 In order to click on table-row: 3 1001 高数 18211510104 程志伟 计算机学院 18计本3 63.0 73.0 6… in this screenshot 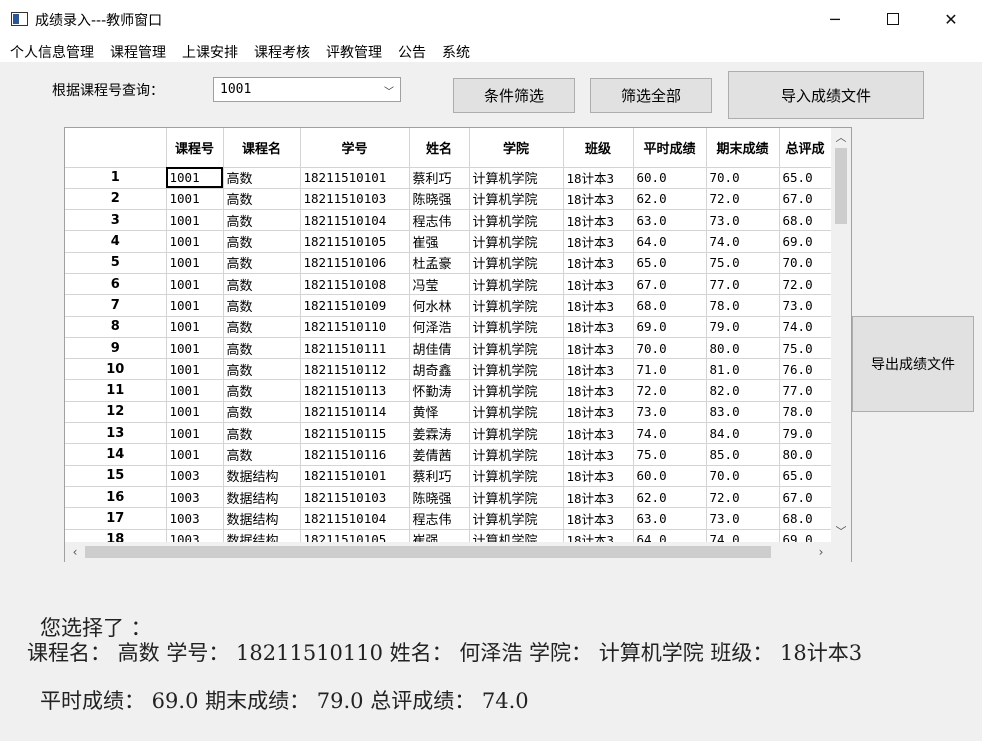, I will do `click(448, 220)`.